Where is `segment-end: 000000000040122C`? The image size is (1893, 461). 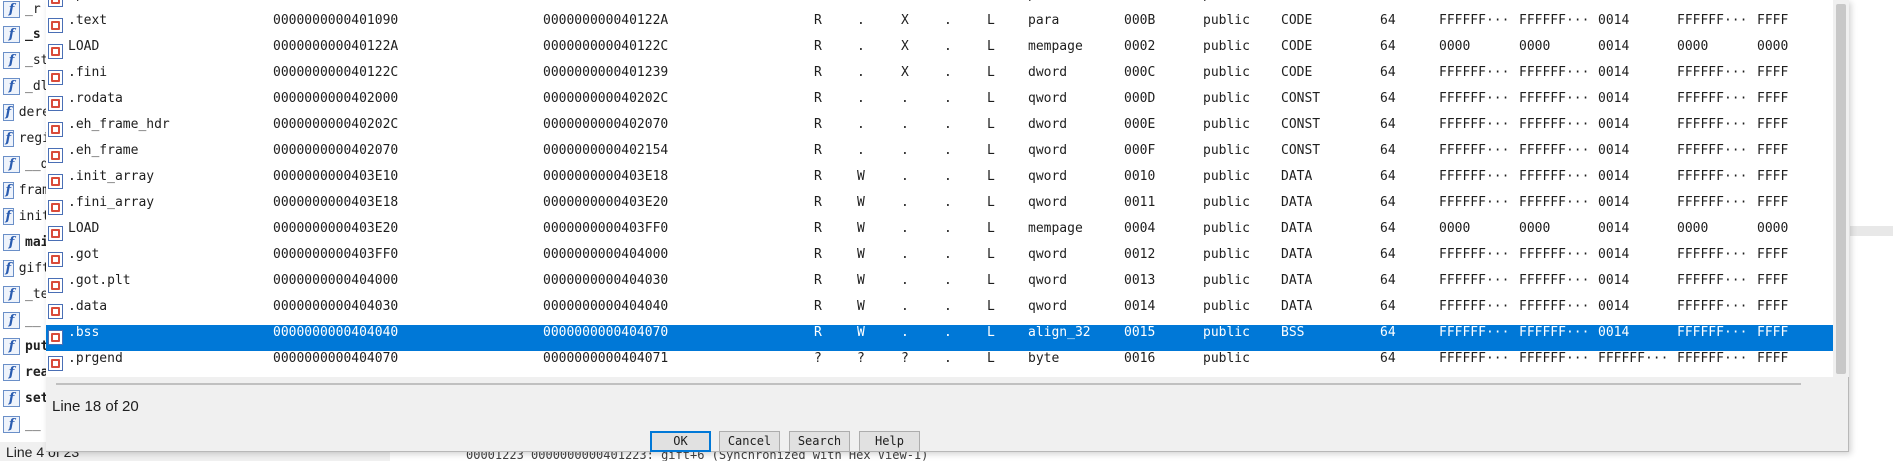
segment-end: 000000000040122C is located at coordinates (606, 46).